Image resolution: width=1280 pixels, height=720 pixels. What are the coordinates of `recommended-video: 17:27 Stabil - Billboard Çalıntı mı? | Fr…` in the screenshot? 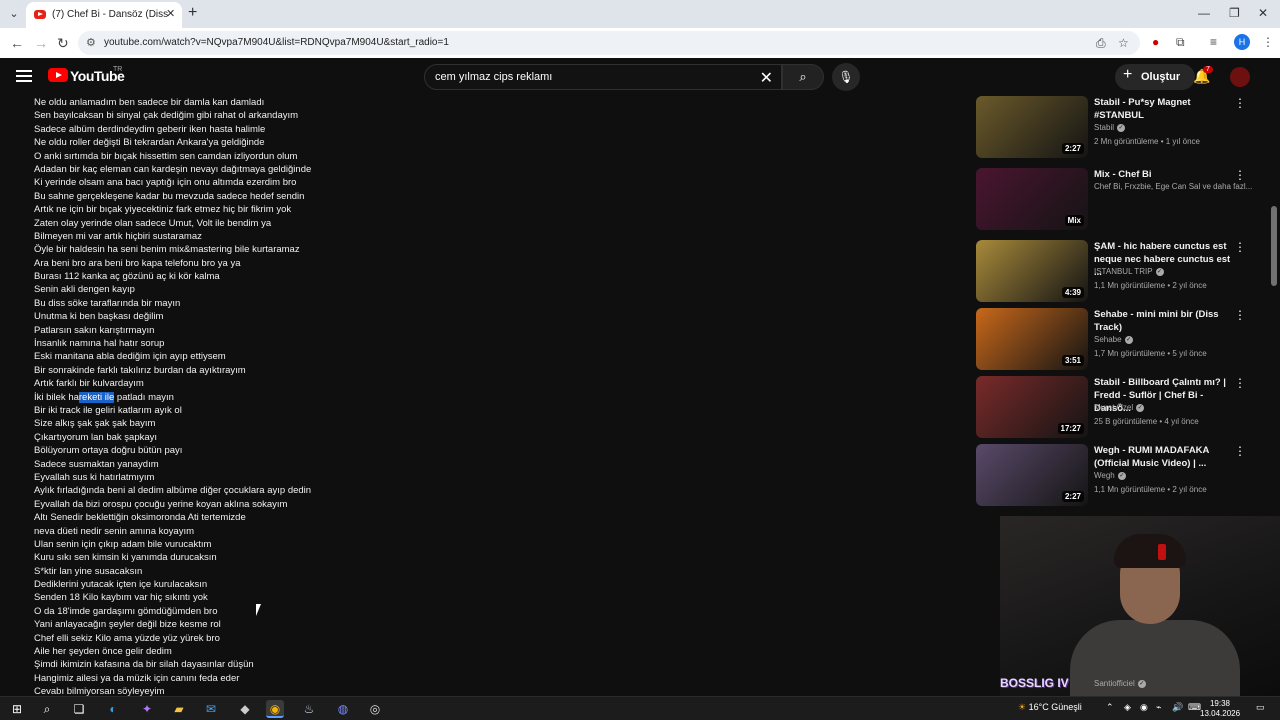 It's located at (1116, 408).